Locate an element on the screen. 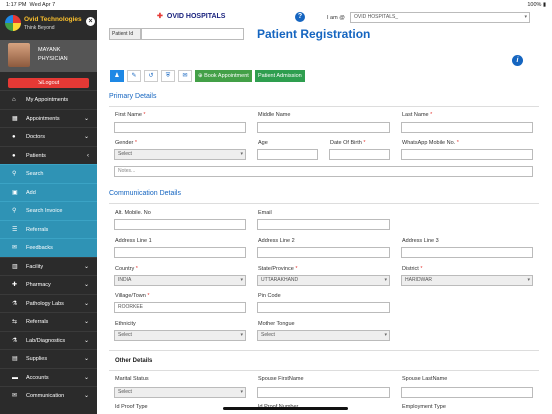  hospital-mark-icon: ✚ is located at coordinates (160, 16).